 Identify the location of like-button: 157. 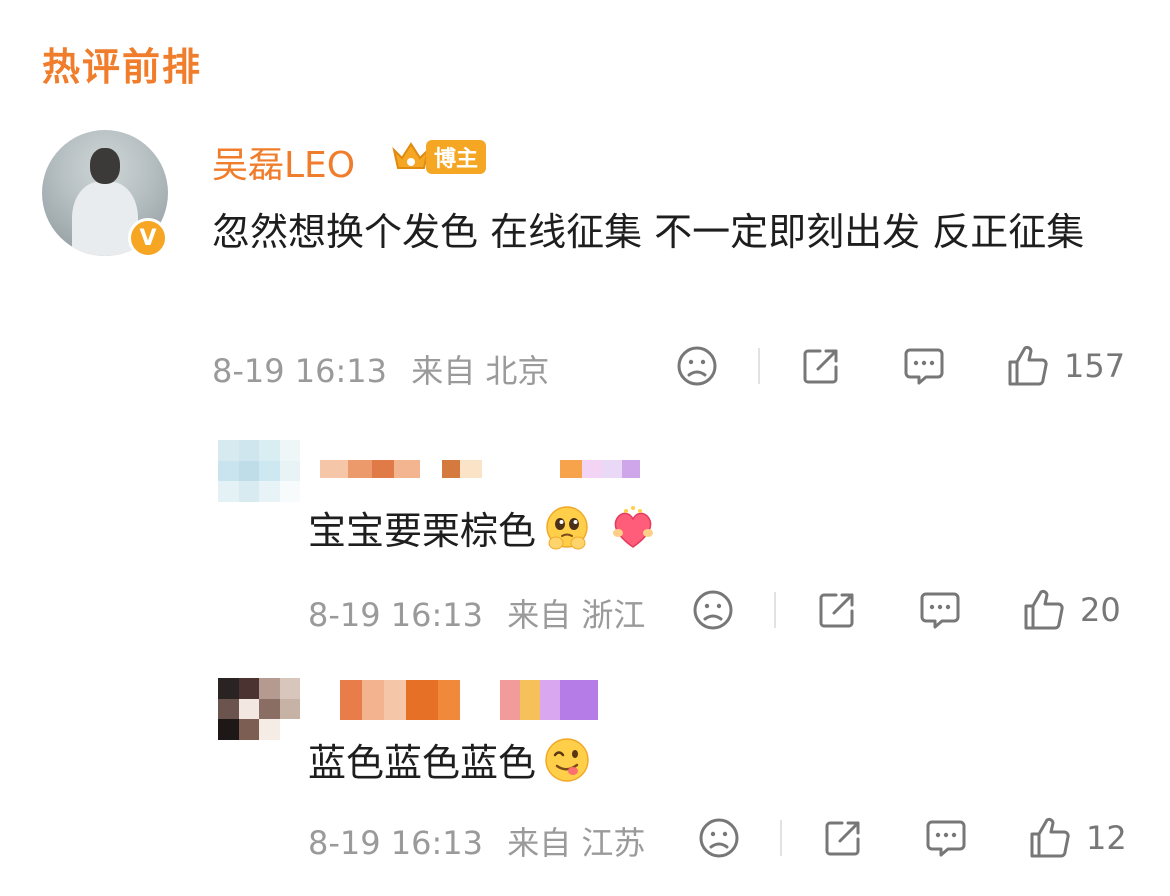
(1065, 366).